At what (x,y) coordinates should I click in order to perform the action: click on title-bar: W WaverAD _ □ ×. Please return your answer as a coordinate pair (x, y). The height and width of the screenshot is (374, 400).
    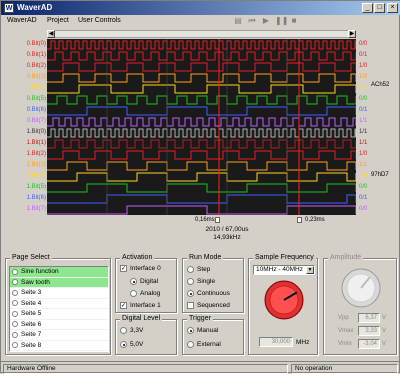
    Looking at the image, I should click on (200, 8).